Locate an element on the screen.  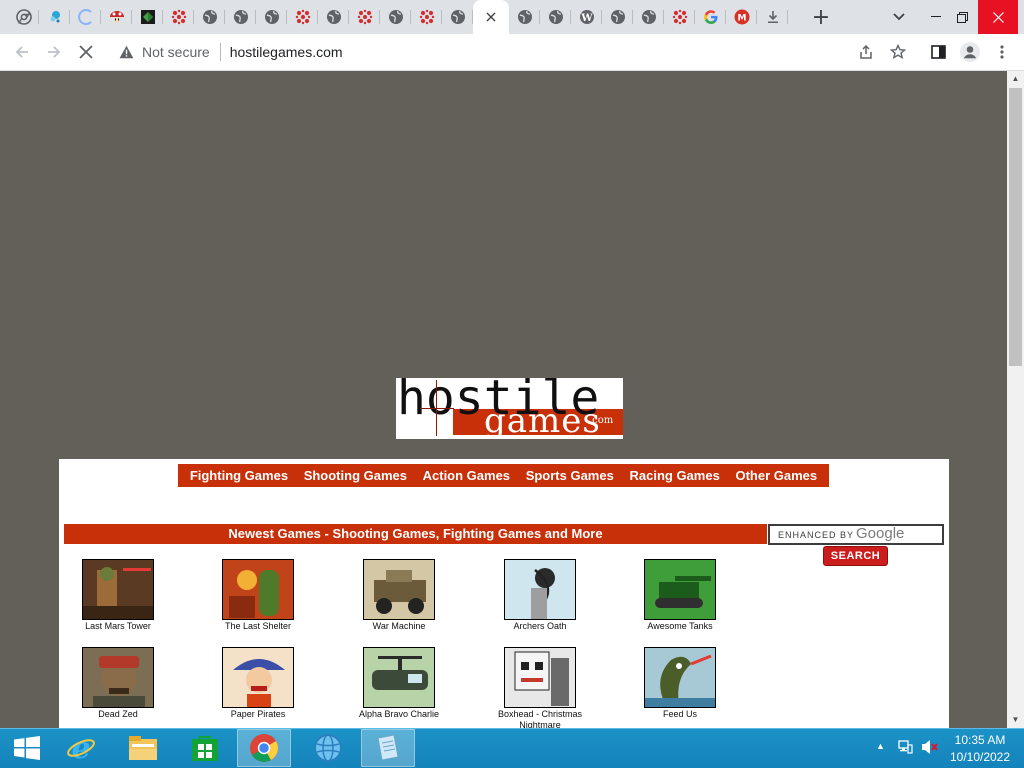
back-button is located at coordinates (22, 52).